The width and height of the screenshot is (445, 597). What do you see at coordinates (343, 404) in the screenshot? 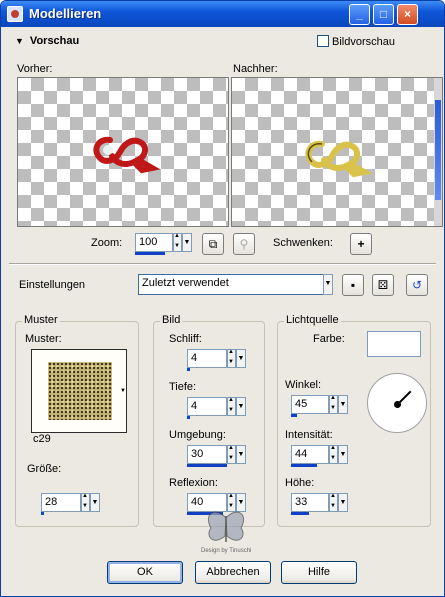
I see `angle-dropdown: ▼` at bounding box center [343, 404].